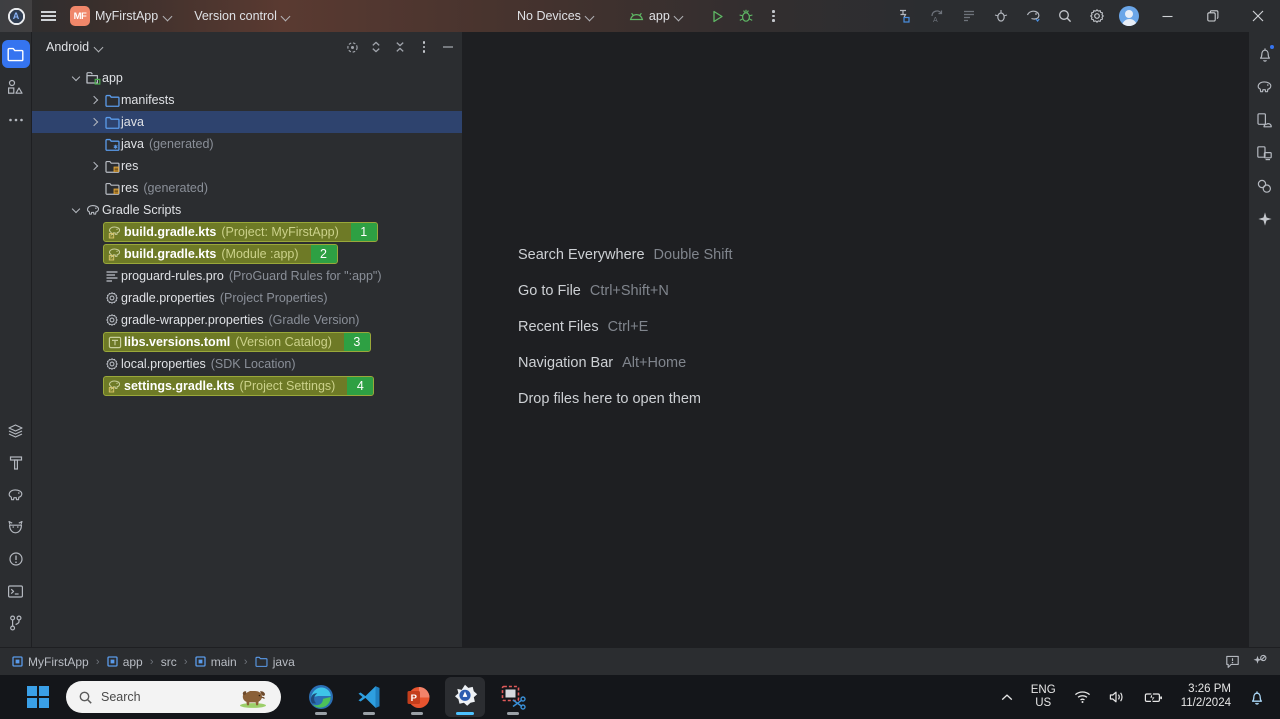  Describe the element at coordinates (16, 120) in the screenshot. I see `sidebar-item-more` at that location.